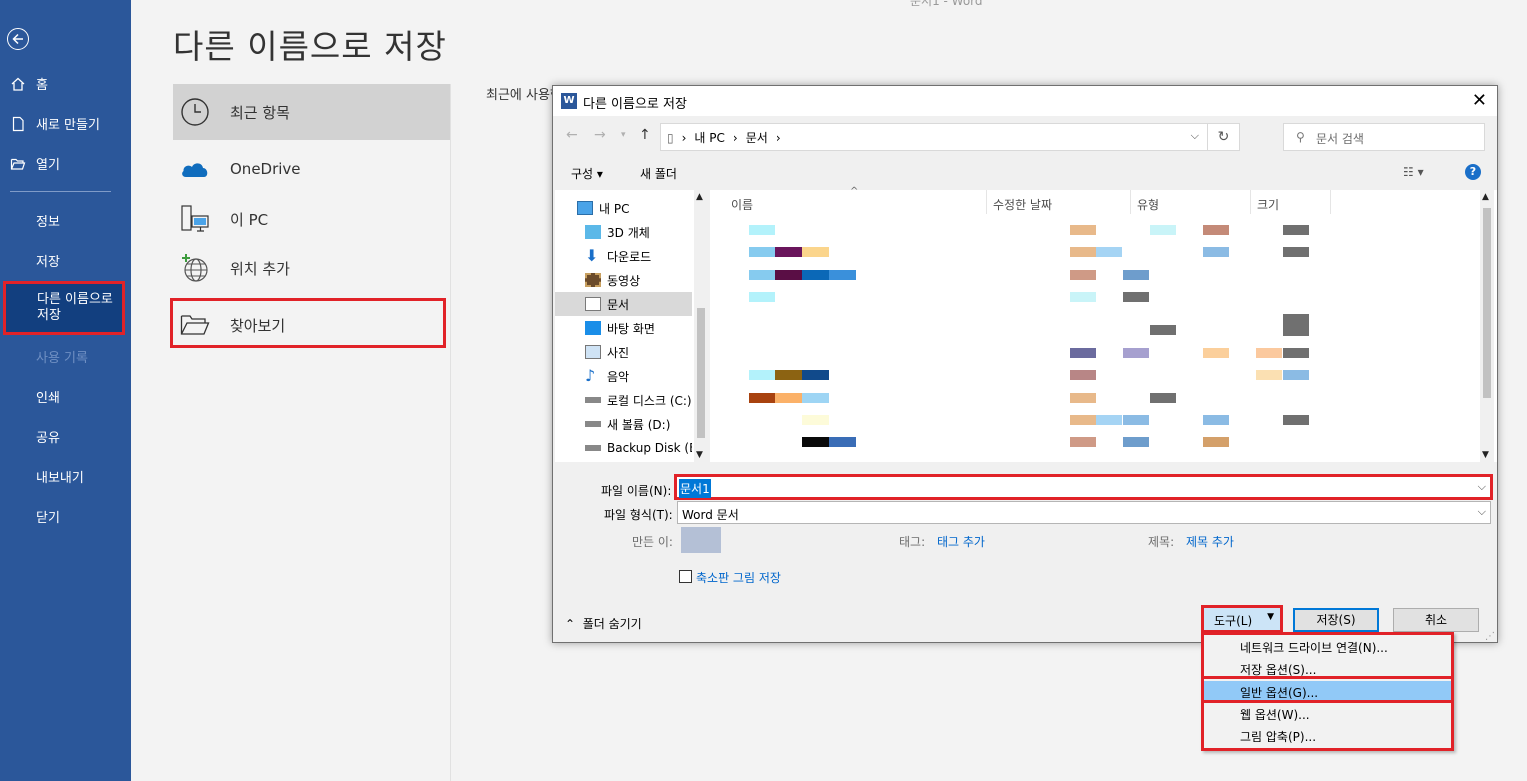 The width and height of the screenshot is (1527, 781). What do you see at coordinates (709, 137) in the screenshot?
I see `breadcrumb-item: 내 PC` at bounding box center [709, 137].